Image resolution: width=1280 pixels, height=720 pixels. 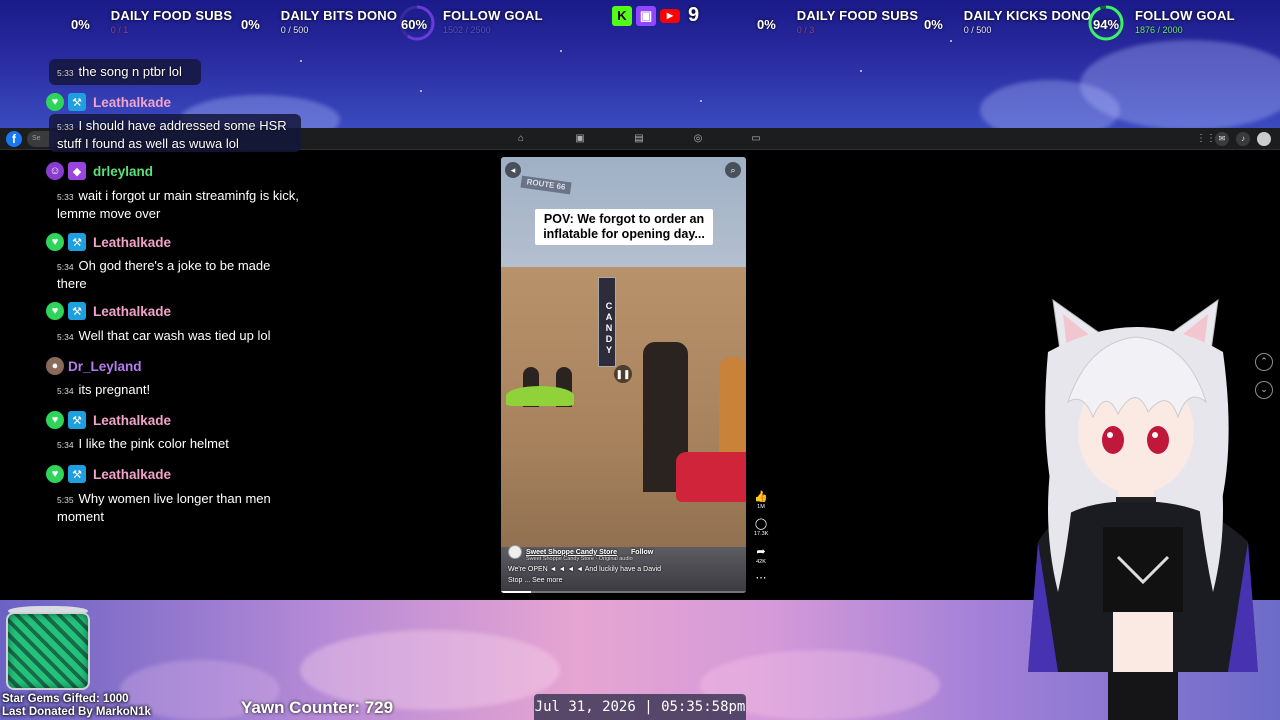 I want to click on chat-header: ● Dr_Leyland, so click(x=94, y=366).